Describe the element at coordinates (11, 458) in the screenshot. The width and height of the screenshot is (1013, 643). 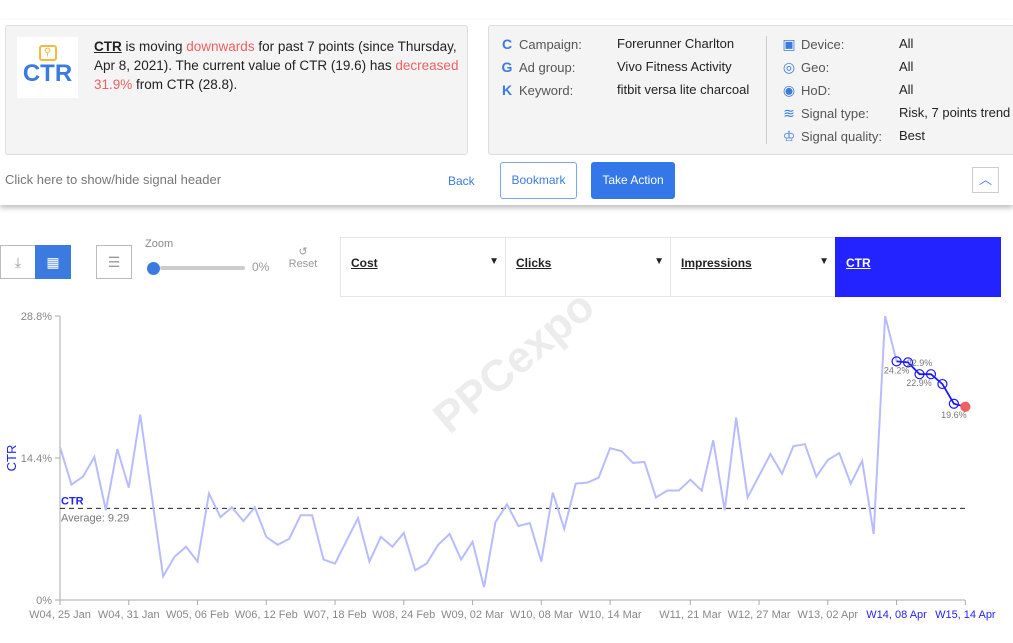
I see `y-axis-label: CTR` at that location.